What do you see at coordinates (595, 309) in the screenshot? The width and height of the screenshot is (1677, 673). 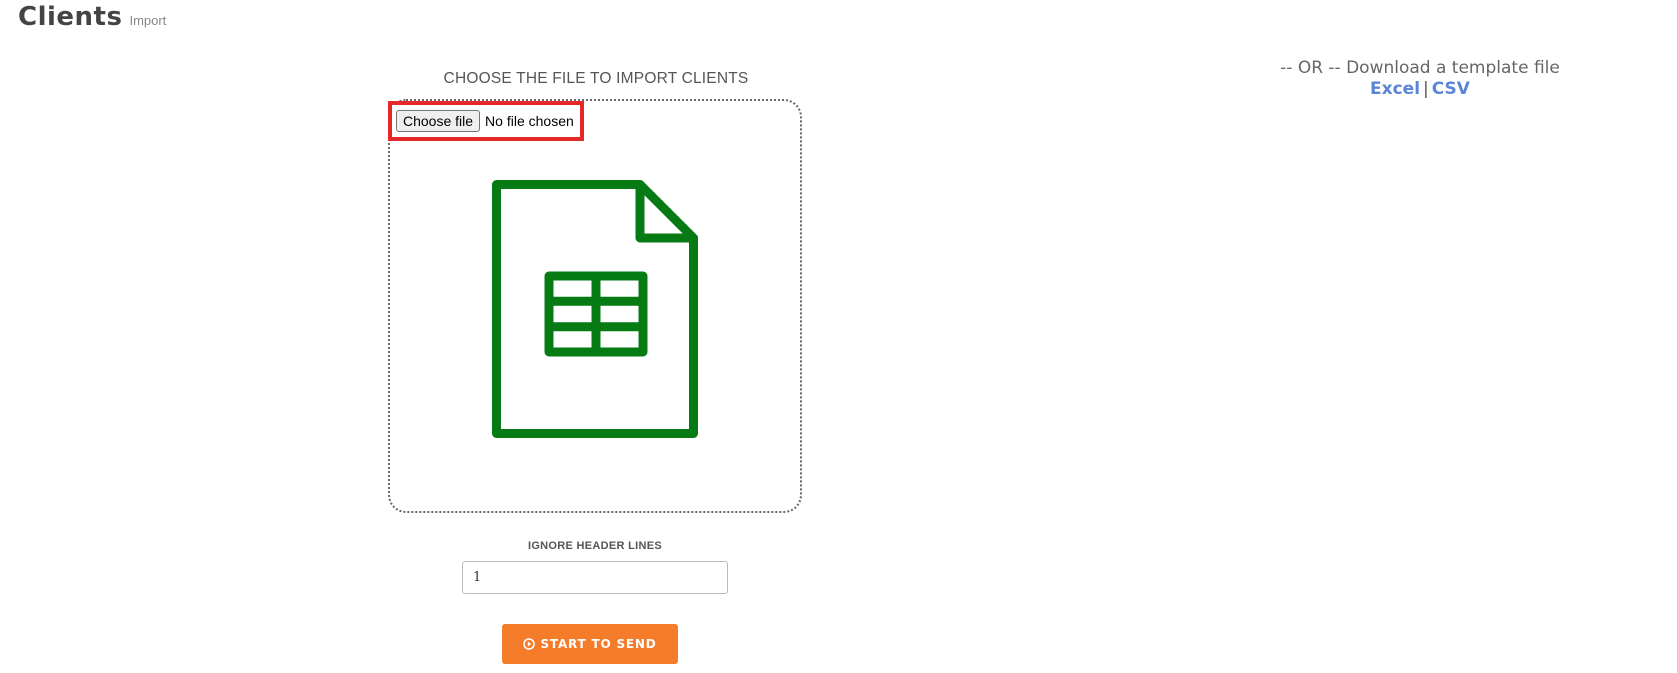 I see `spreadsheet-file-icon` at bounding box center [595, 309].